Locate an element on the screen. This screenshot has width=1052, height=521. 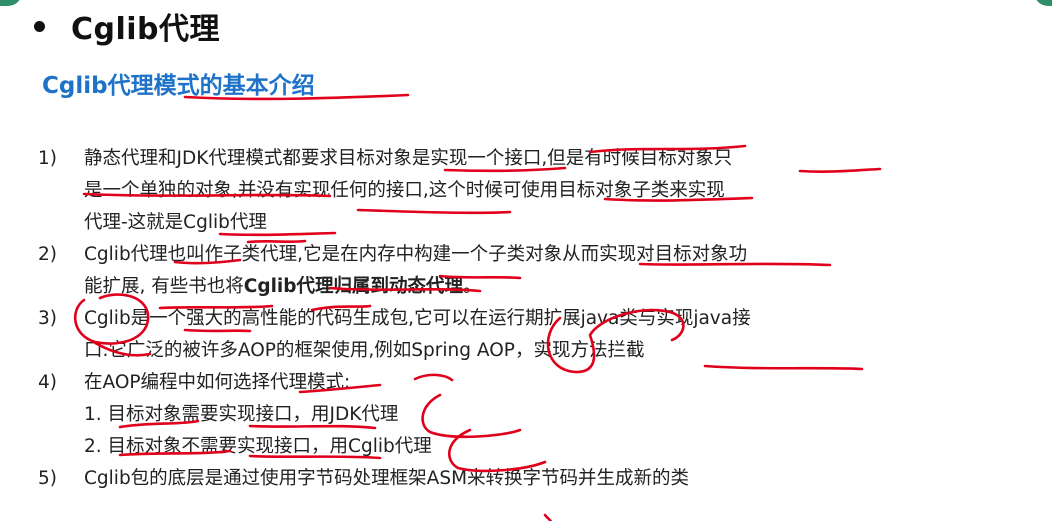
item-number: 1) is located at coordinates (47, 158).